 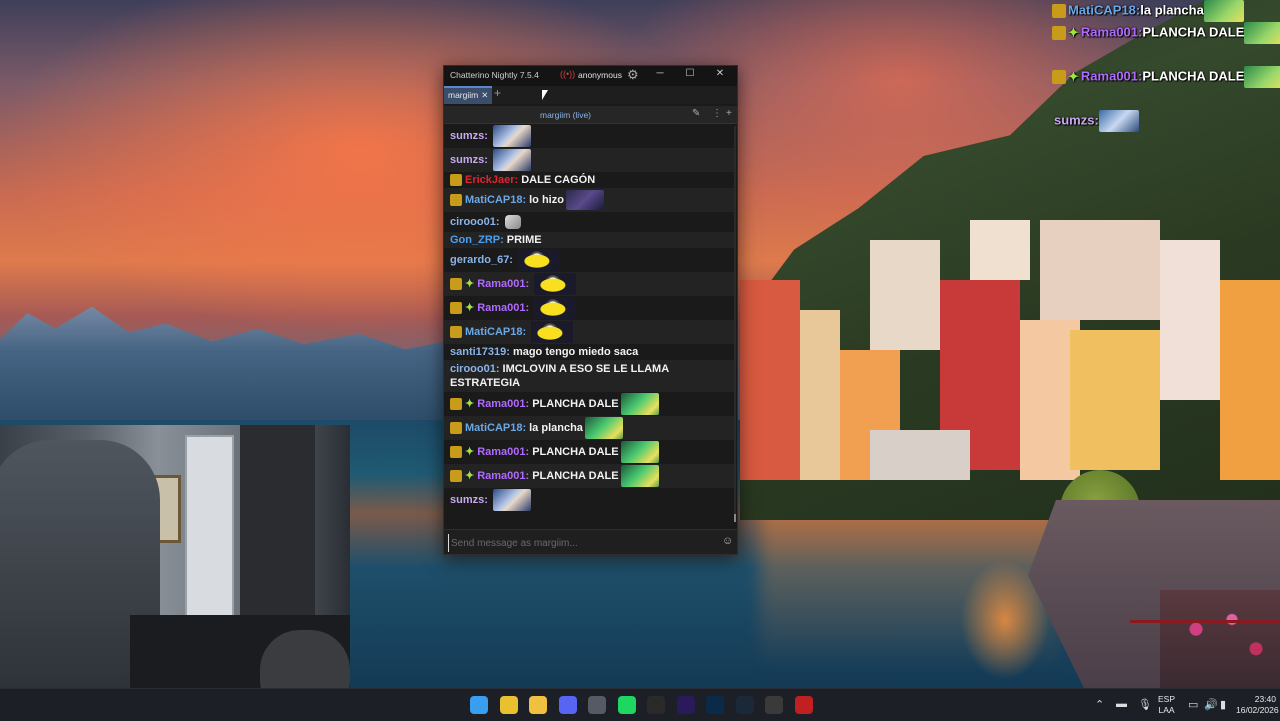 What do you see at coordinates (1257, 705) in the screenshot?
I see `system-clock: 23:40 16/02/2026` at bounding box center [1257, 705].